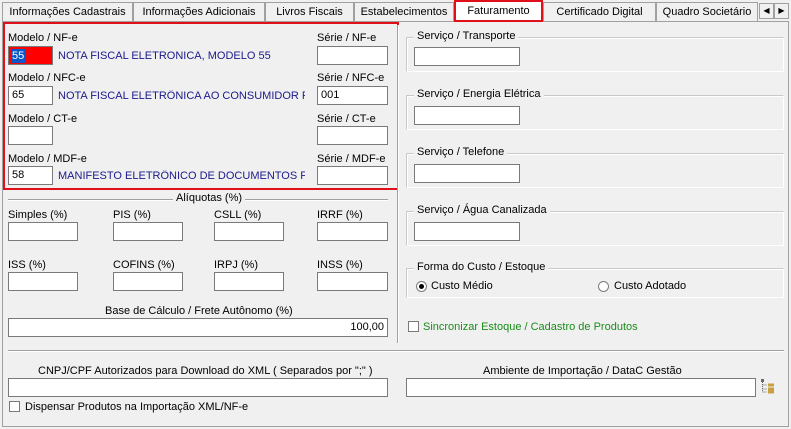 This screenshot has width=791, height=429. Describe the element at coordinates (309, 12) in the screenshot. I see `tab-livros-fiscais: Livros Fiscais` at that location.